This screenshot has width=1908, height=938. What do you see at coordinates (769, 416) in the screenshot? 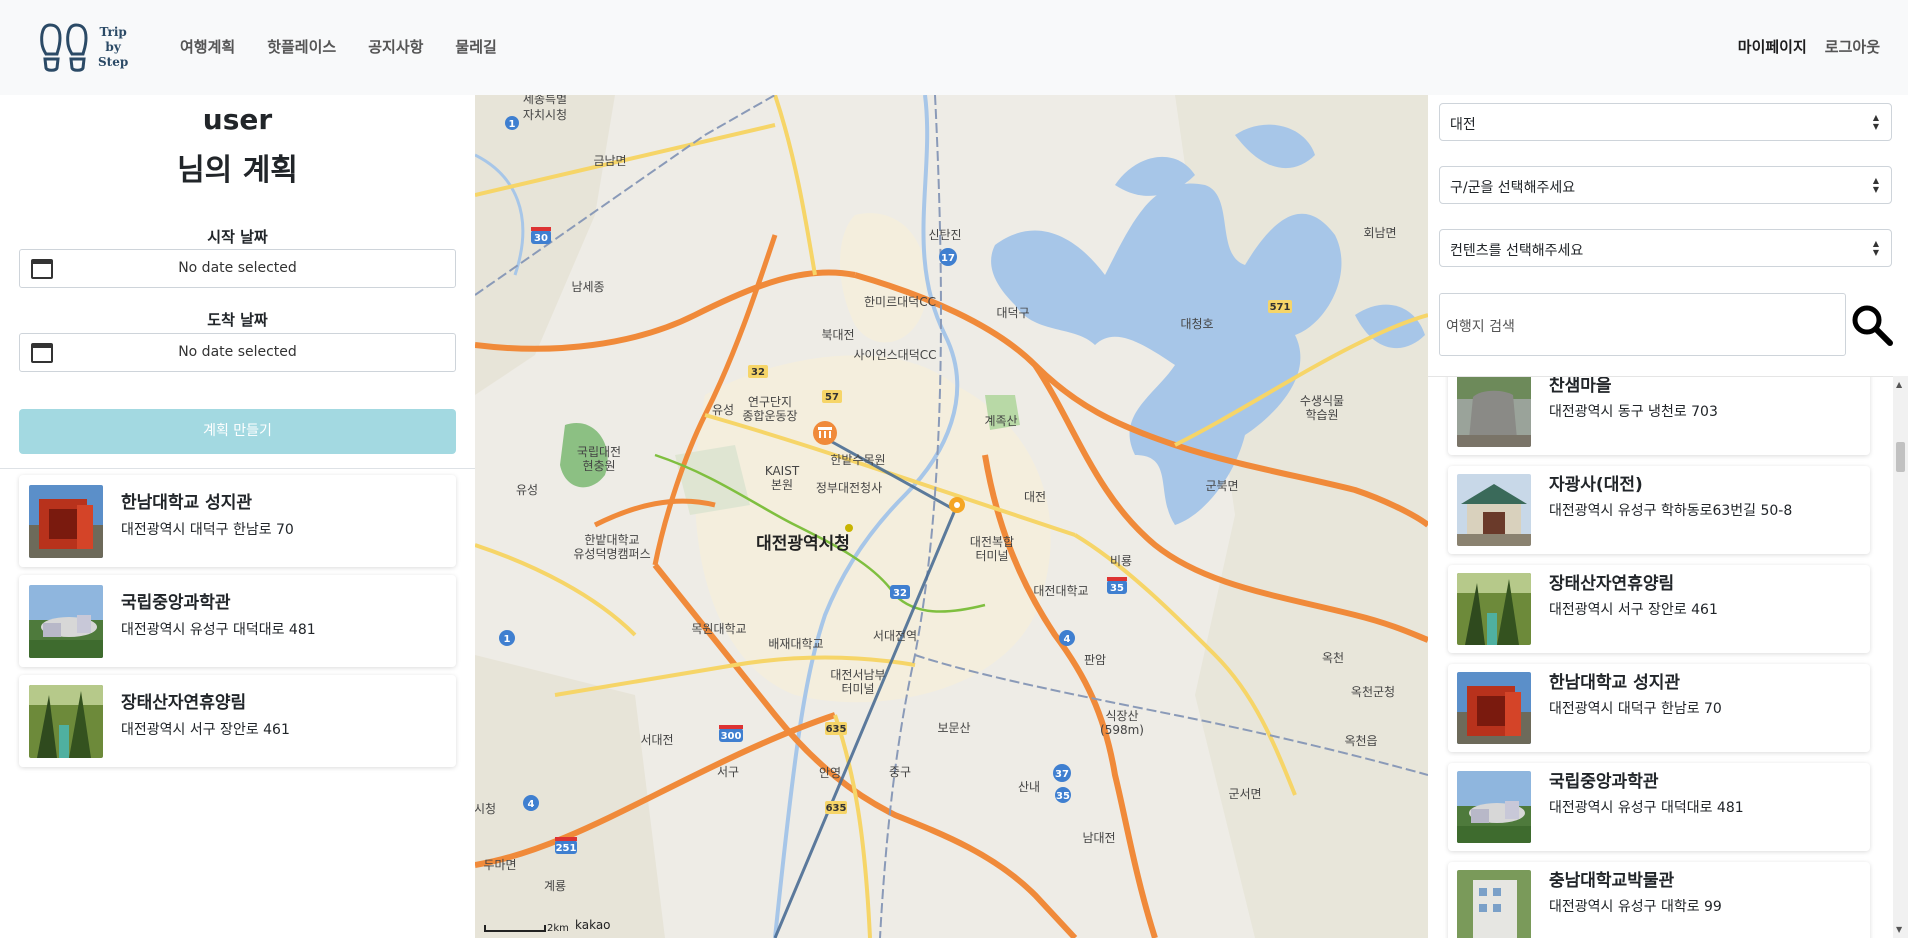
I see `map-label: 종합운동장` at bounding box center [769, 416].